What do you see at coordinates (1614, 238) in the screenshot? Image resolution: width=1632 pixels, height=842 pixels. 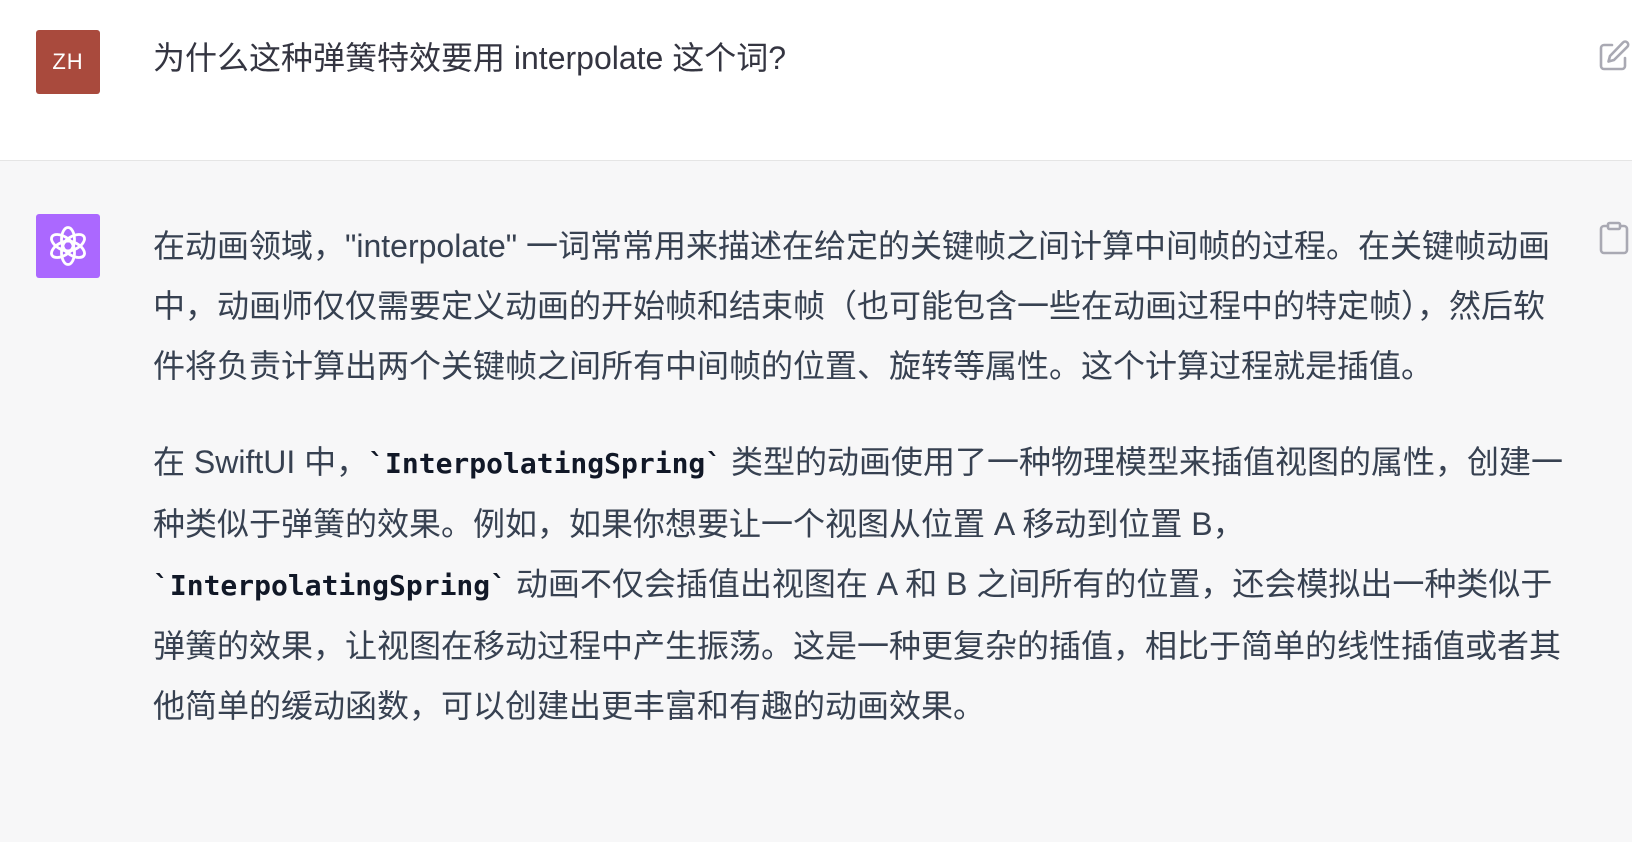 I see `clipboard-icon` at bounding box center [1614, 238].